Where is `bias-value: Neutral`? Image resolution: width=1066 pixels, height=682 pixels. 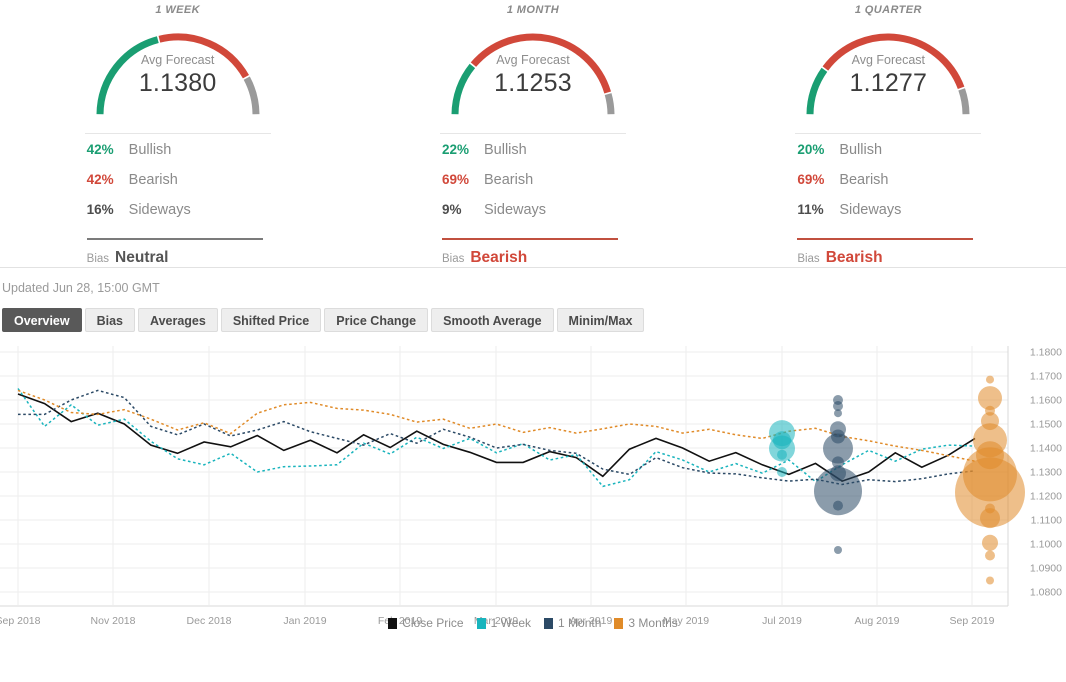
bias-value: Neutral is located at coordinates (142, 257).